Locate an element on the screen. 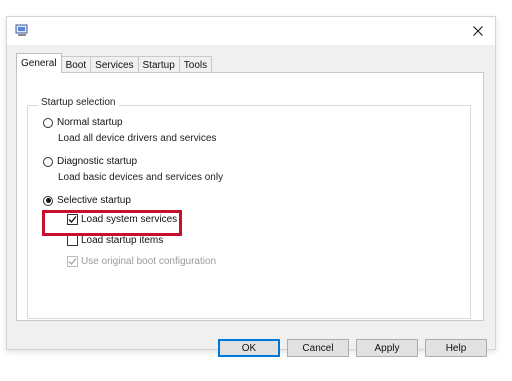 Image resolution: width=512 pixels, height=381 pixels. highlight-annotation-box is located at coordinates (112, 223).